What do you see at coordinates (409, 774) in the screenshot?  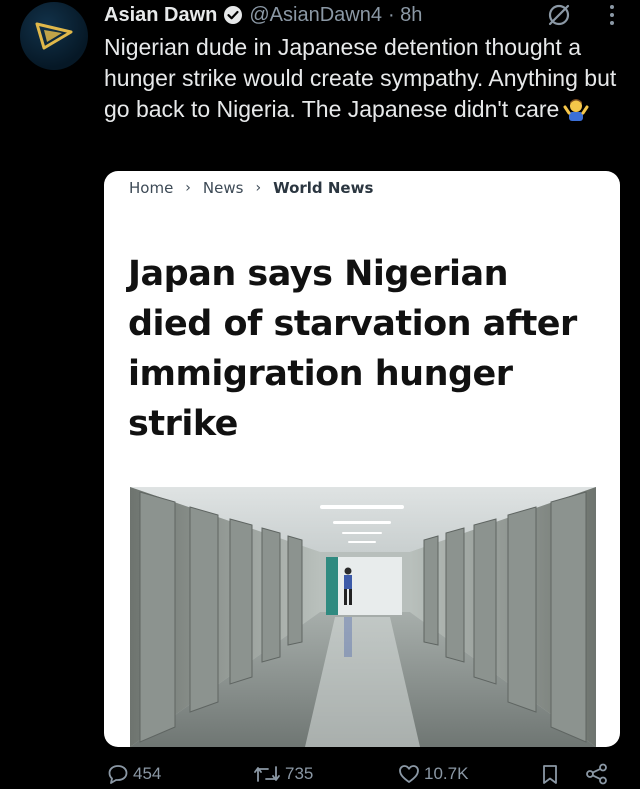 I see `heart-icon` at bounding box center [409, 774].